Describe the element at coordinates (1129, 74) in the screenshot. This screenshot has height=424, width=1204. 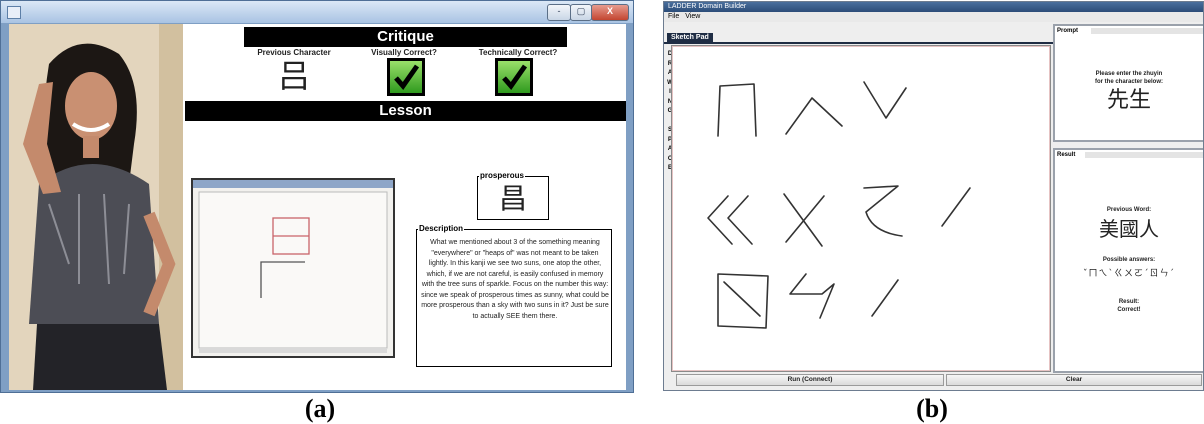
I see `prompt-instruction-1: Please enter the zhuyin` at that location.